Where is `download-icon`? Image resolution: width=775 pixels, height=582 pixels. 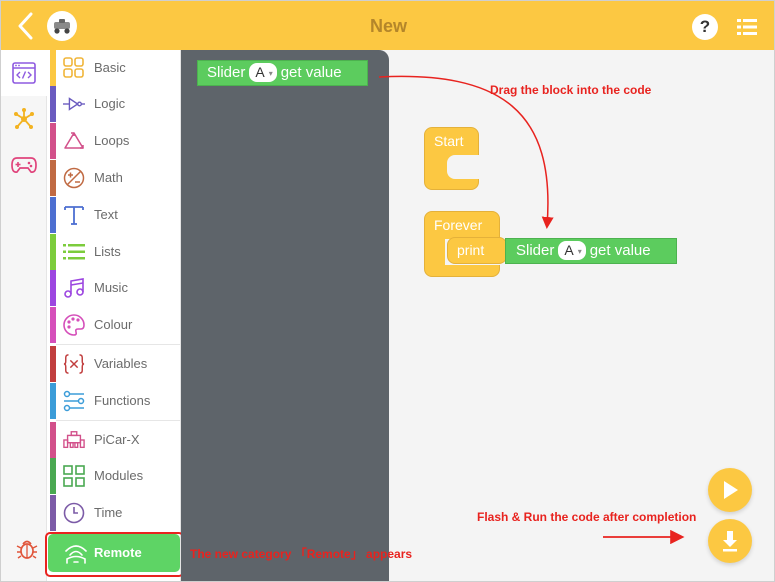 download-icon is located at coordinates (730, 541).